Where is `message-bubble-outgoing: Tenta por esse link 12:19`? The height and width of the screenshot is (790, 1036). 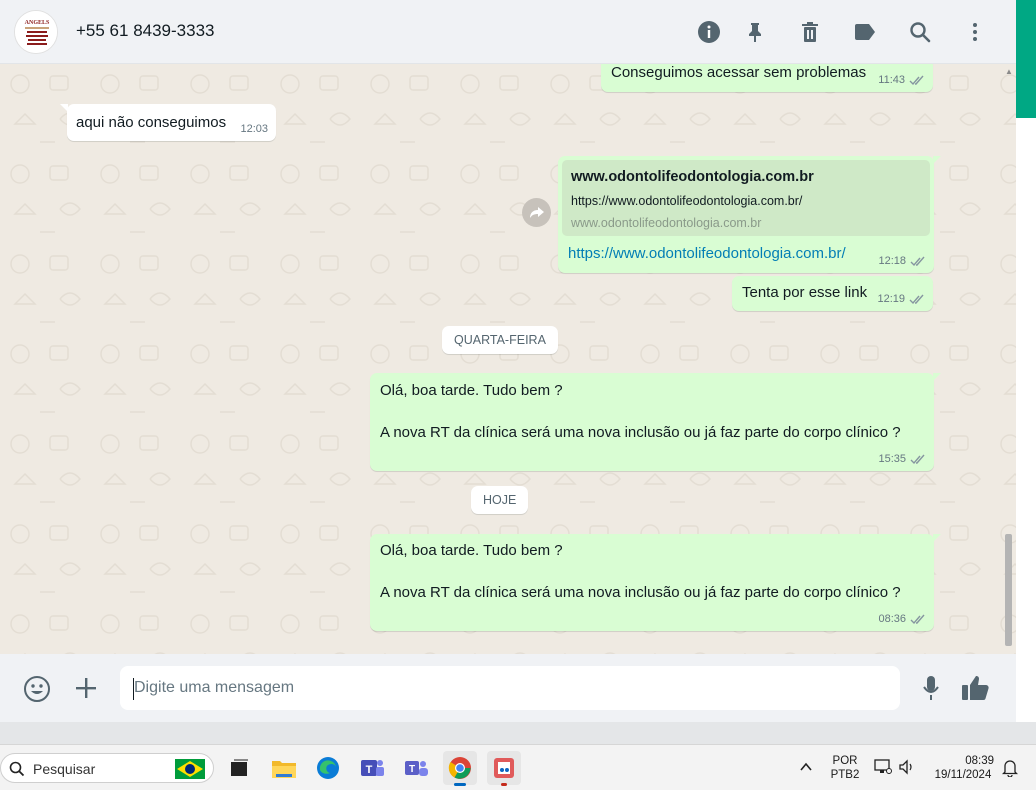 message-bubble-outgoing: Tenta por esse link 12:19 is located at coordinates (832, 293).